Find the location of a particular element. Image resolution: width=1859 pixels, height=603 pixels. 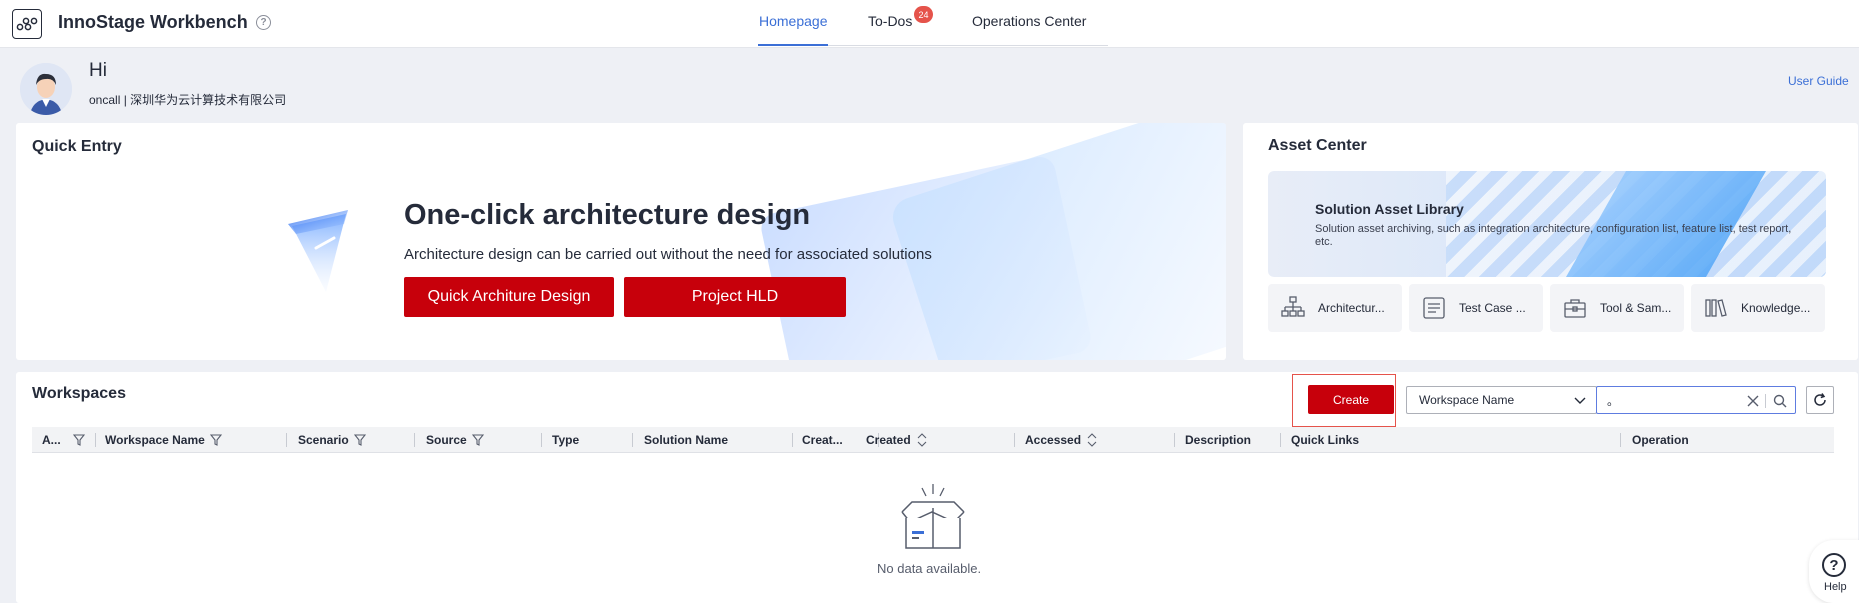

test-case-icon is located at coordinates (1434, 308).